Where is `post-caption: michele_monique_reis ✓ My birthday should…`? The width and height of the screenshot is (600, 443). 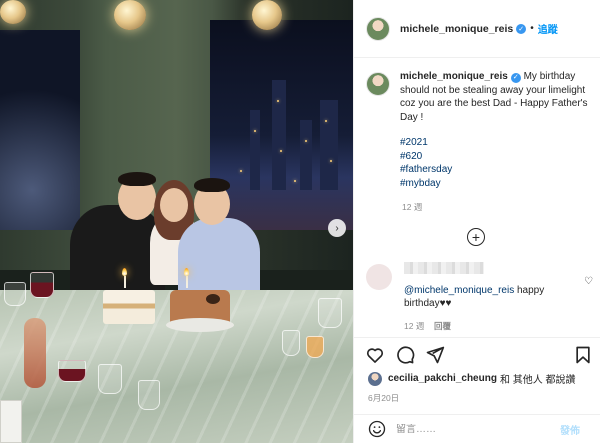
post-caption: michele_monique_reis ✓ My birthday should… is located at coordinates (478, 130).